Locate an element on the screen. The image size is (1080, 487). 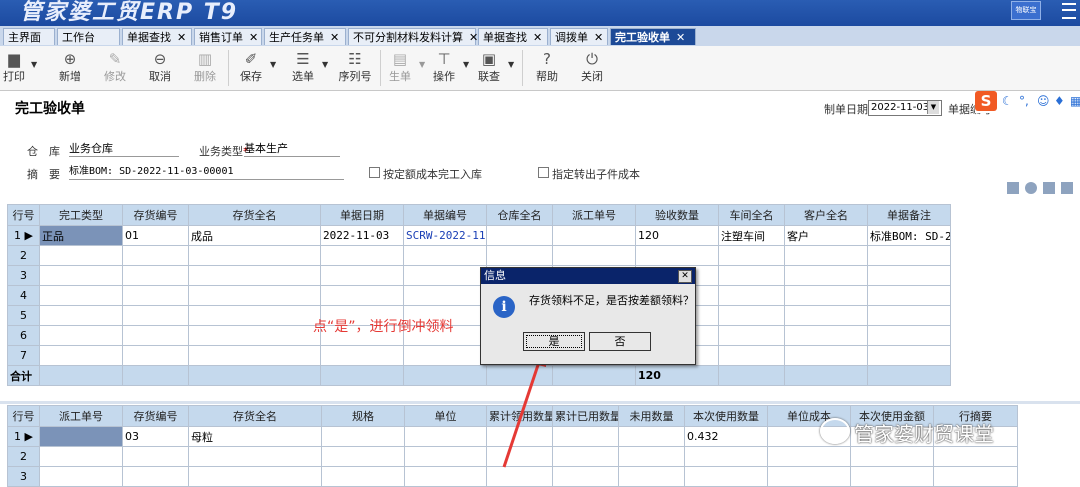
column-header: 验收数量 is located at coordinates (677, 215).